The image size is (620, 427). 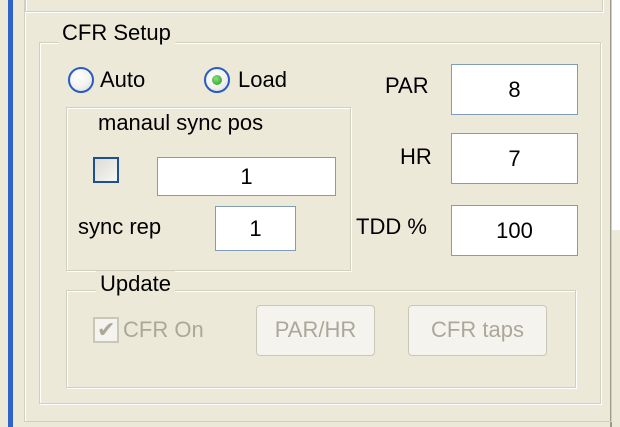 What do you see at coordinates (477, 330) in the screenshot?
I see `cfr-taps-button: CFR taps` at bounding box center [477, 330].